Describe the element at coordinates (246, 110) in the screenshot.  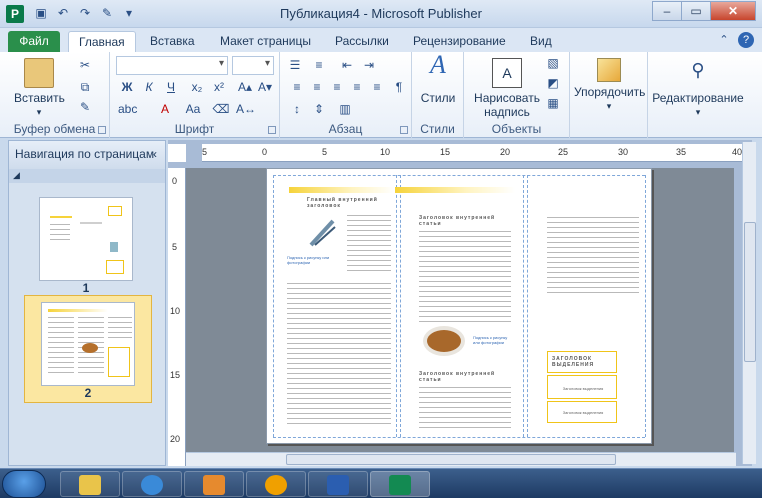
I see `character-spacing-icon: A↔` at that location.